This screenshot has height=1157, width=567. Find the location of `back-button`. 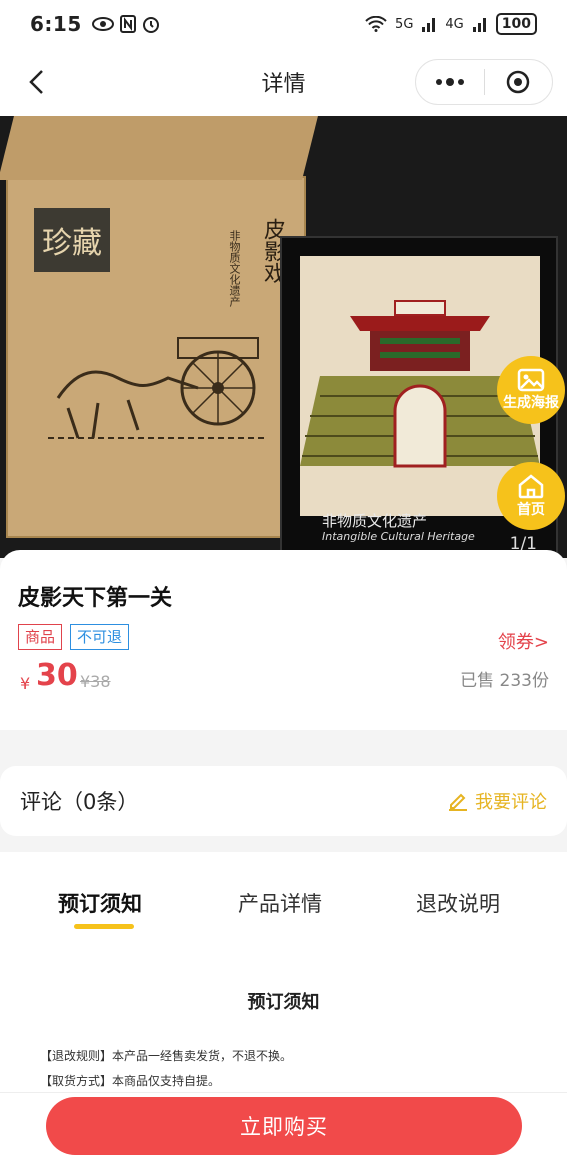

back-button is located at coordinates (36, 82).